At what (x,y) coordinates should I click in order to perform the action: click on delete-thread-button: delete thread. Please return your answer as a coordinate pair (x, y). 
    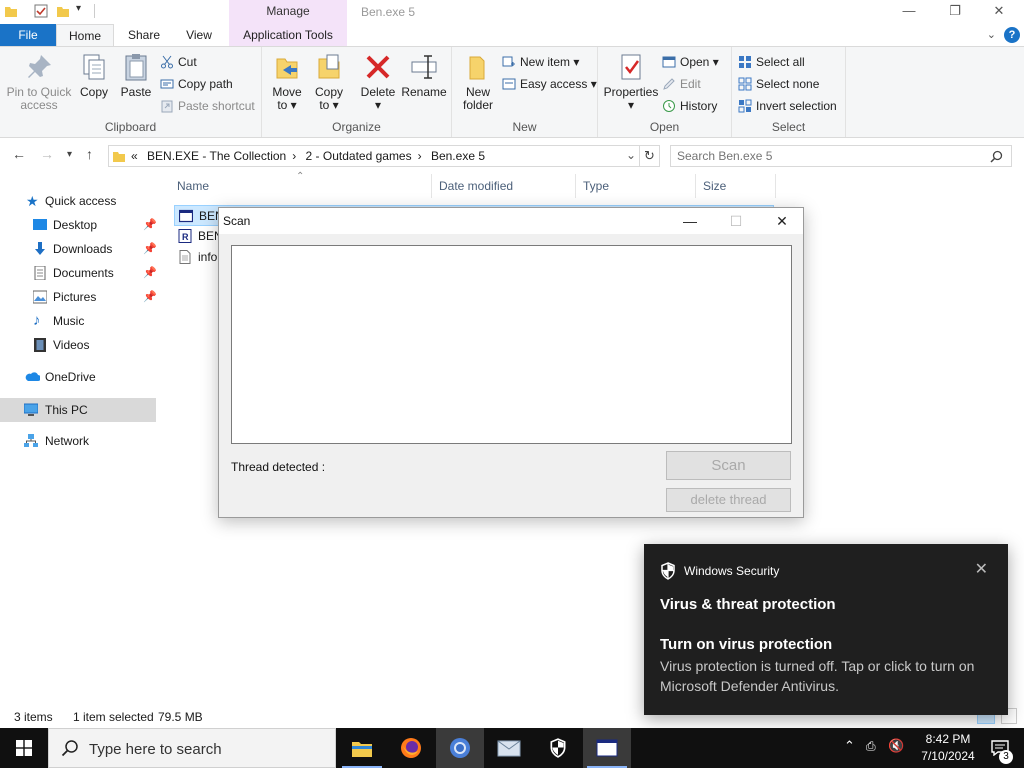
    Looking at the image, I should click on (728, 500).